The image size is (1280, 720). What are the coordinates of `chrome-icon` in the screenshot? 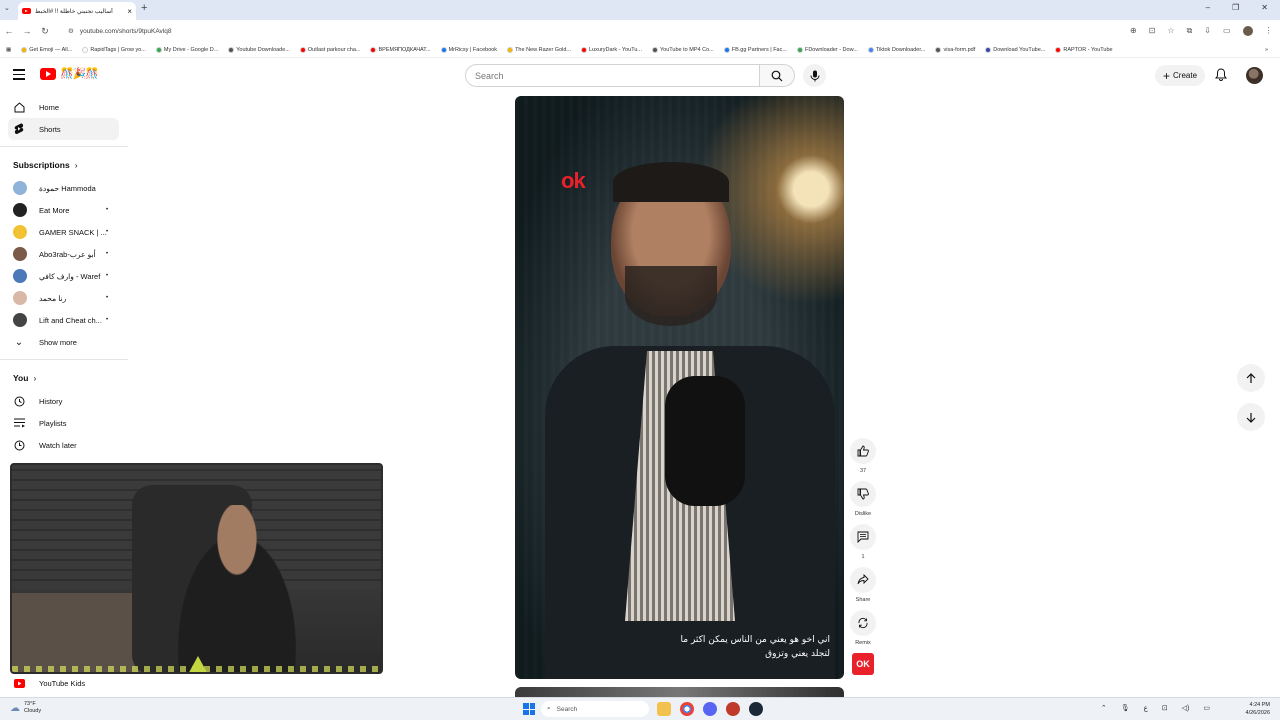 It's located at (687, 709).